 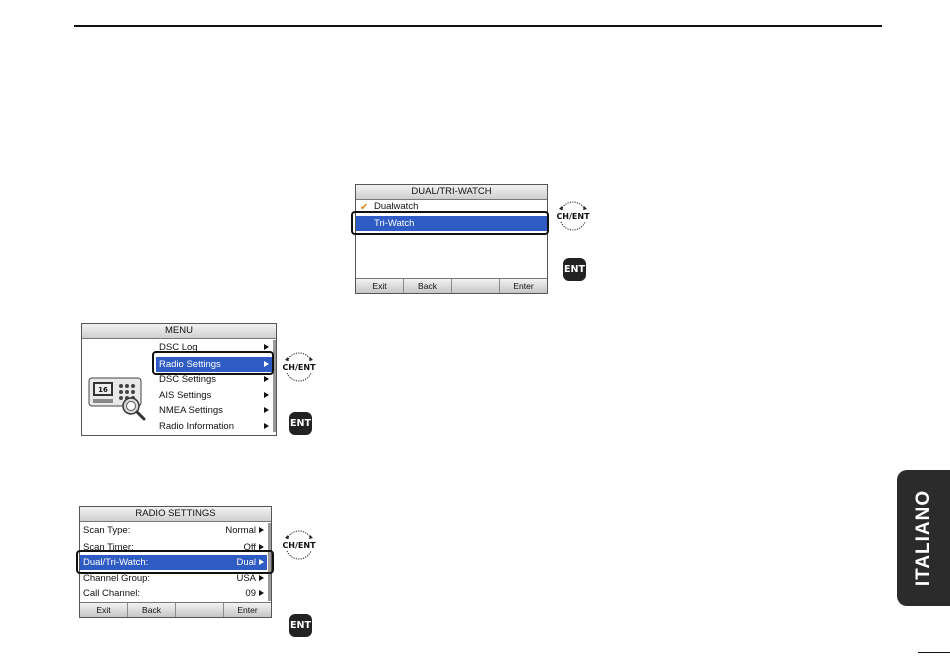 I want to click on menu-item-nmea-settings: NMEA Settings, so click(x=214, y=410).